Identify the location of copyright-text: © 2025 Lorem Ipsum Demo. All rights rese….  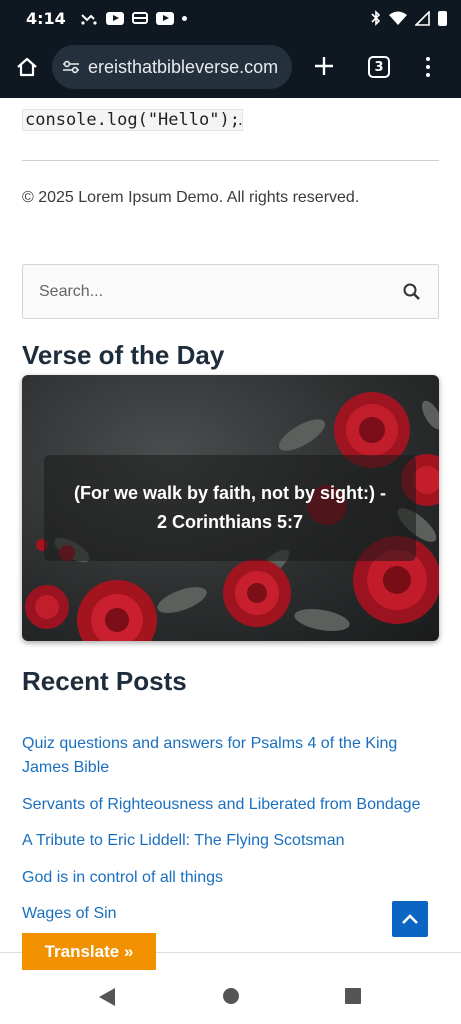
(191, 197).